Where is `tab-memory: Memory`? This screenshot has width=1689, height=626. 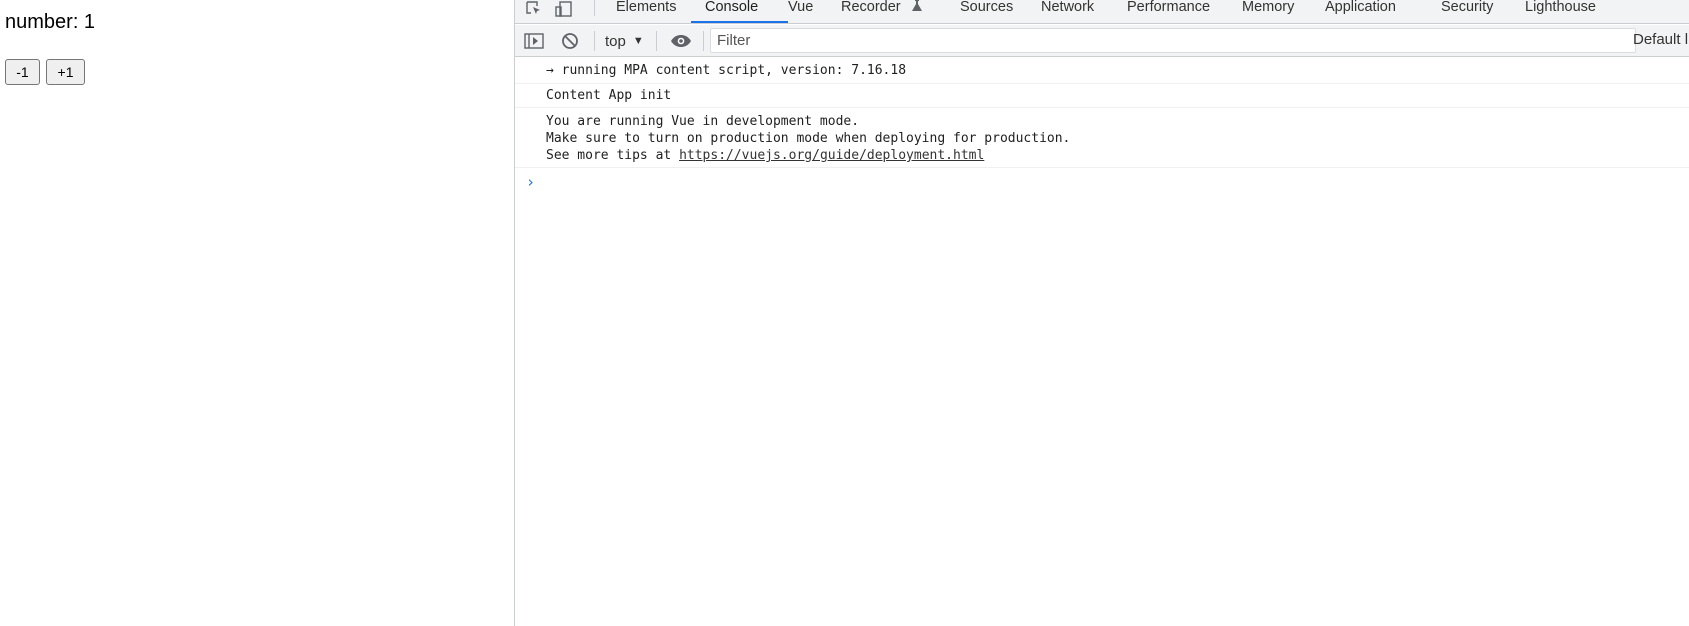 tab-memory: Memory is located at coordinates (1268, 12).